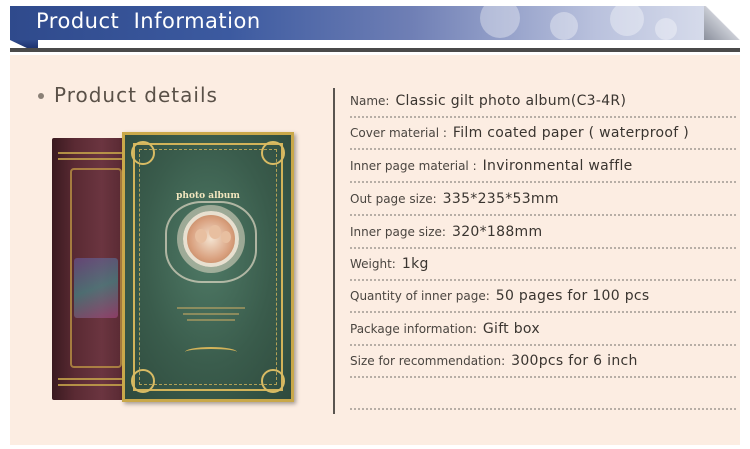 The height and width of the screenshot is (449, 750). What do you see at coordinates (570, 133) in the screenshot?
I see `spec-value: Film coated paper ( waterproof )` at bounding box center [570, 133].